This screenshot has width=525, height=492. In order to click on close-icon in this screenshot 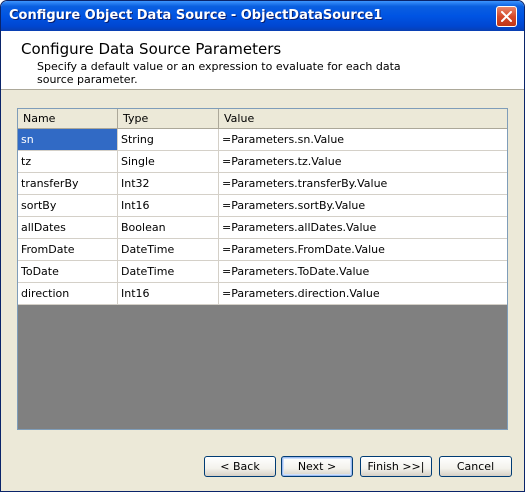, I will do `click(506, 16)`.